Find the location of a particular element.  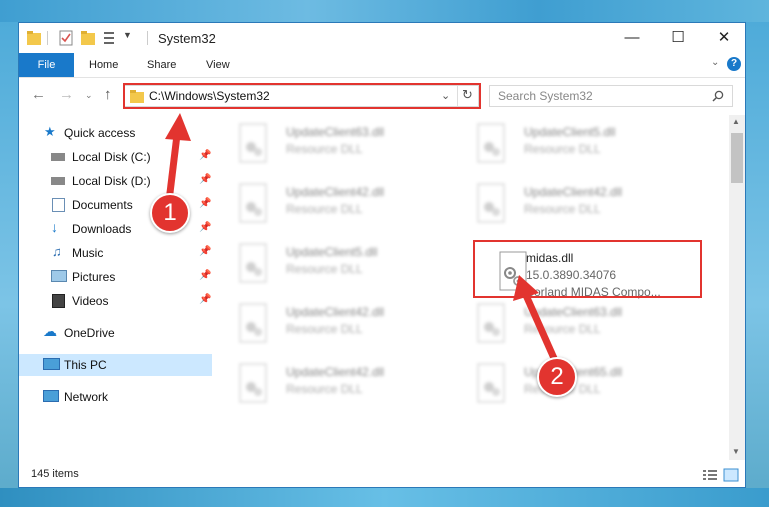

step-badge-1: 1 is located at coordinates (170, 213).